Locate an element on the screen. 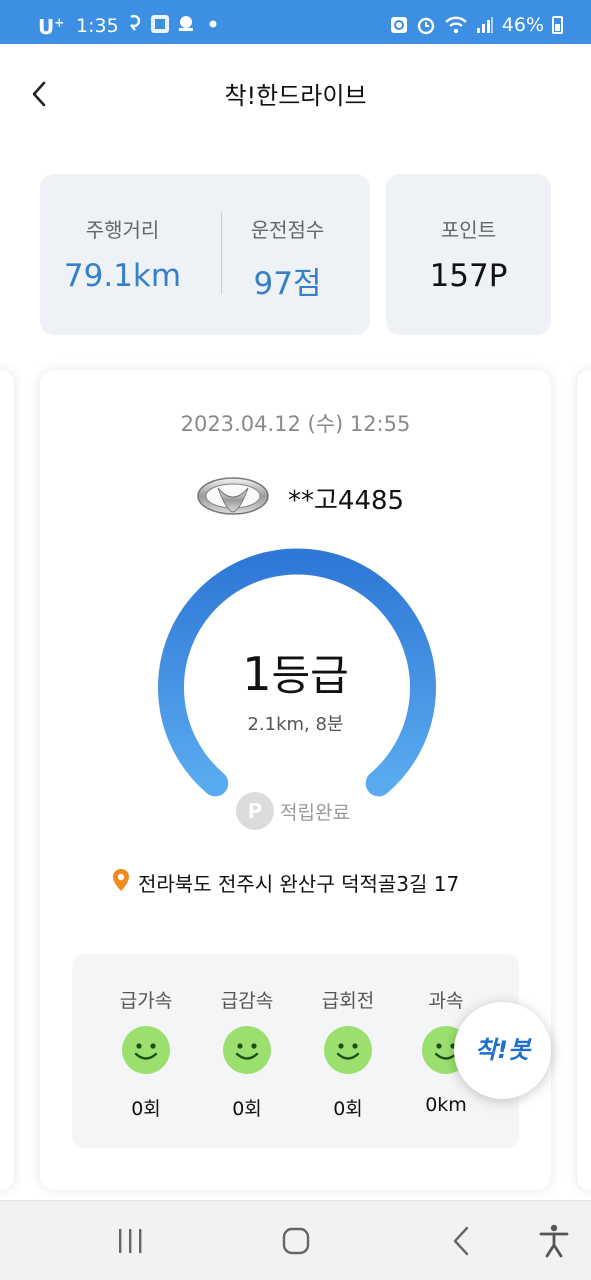 This screenshot has height=1280, width=591. point-status: 적립완료 is located at coordinates (315, 813).